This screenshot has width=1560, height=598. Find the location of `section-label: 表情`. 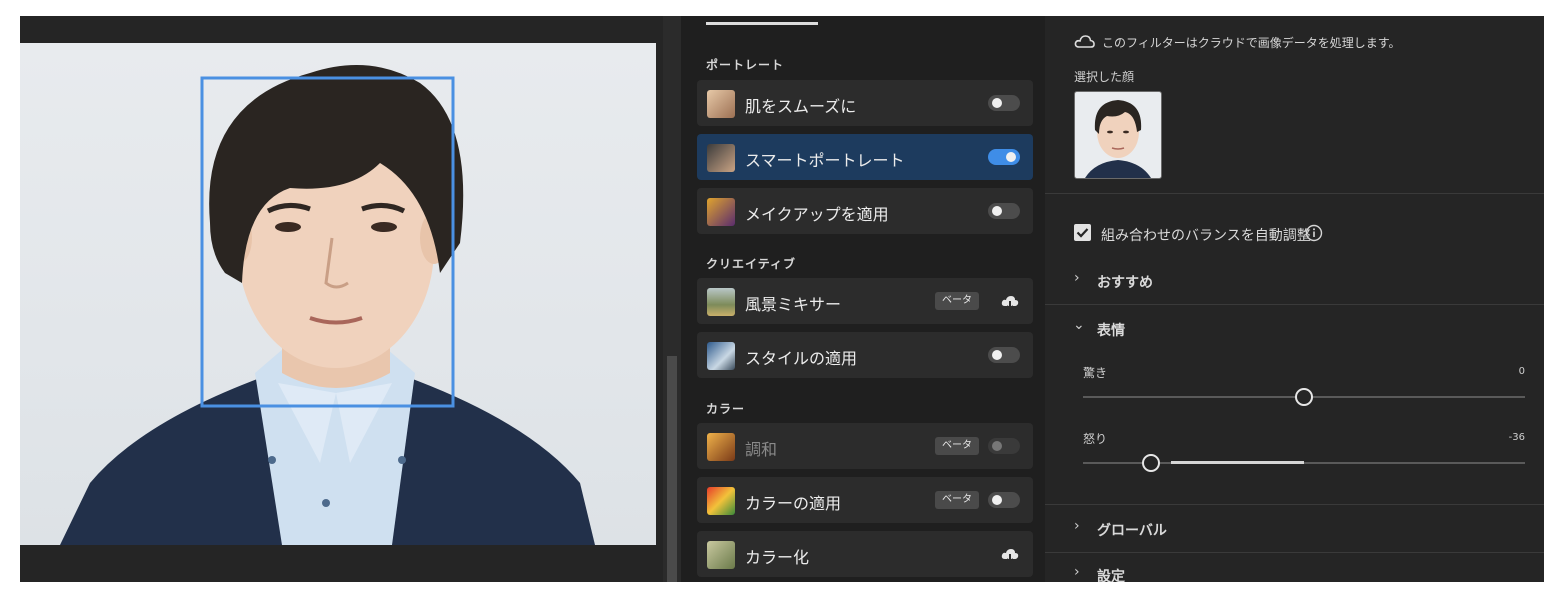

section-label: 表情 is located at coordinates (1111, 331).